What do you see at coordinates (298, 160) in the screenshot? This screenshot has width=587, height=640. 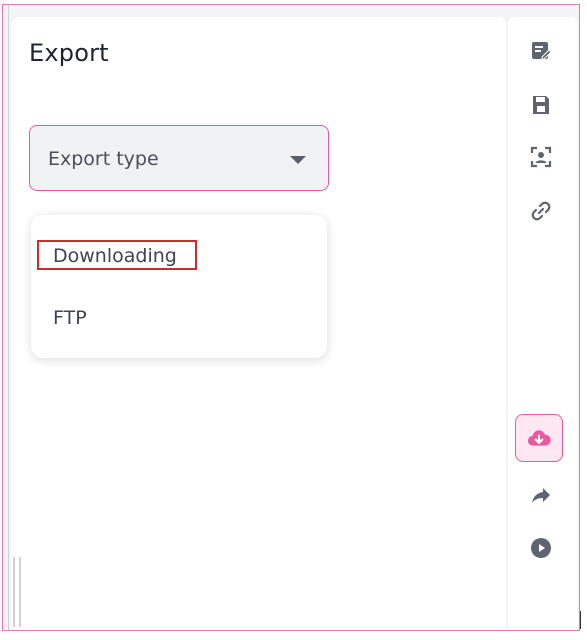 I see `caret-down-icon` at bounding box center [298, 160].